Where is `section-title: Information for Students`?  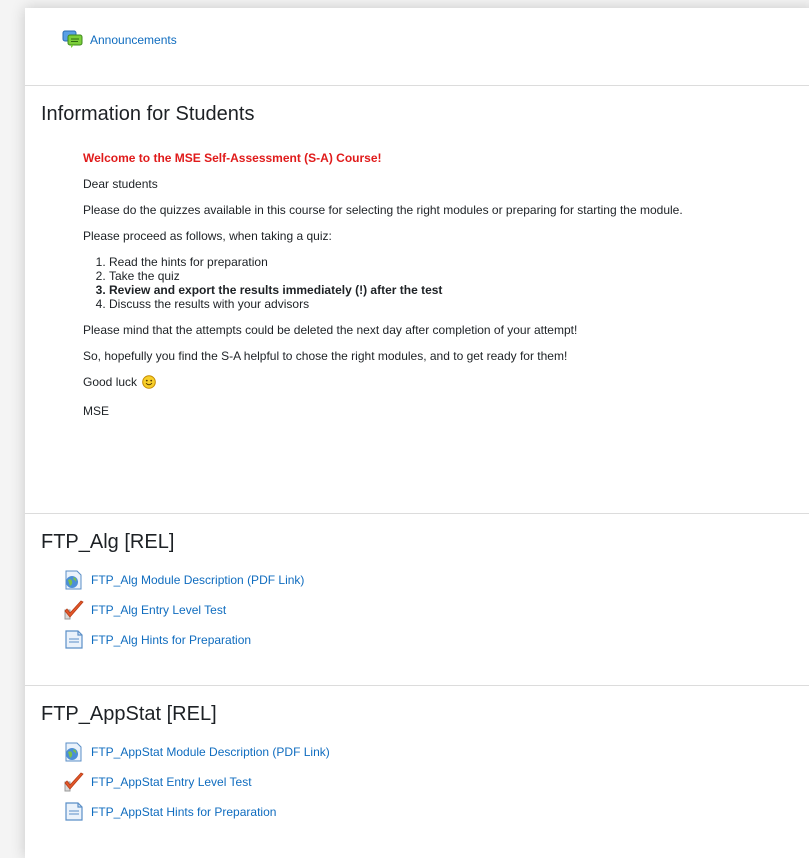
section-title: Information for Students is located at coordinates (148, 114).